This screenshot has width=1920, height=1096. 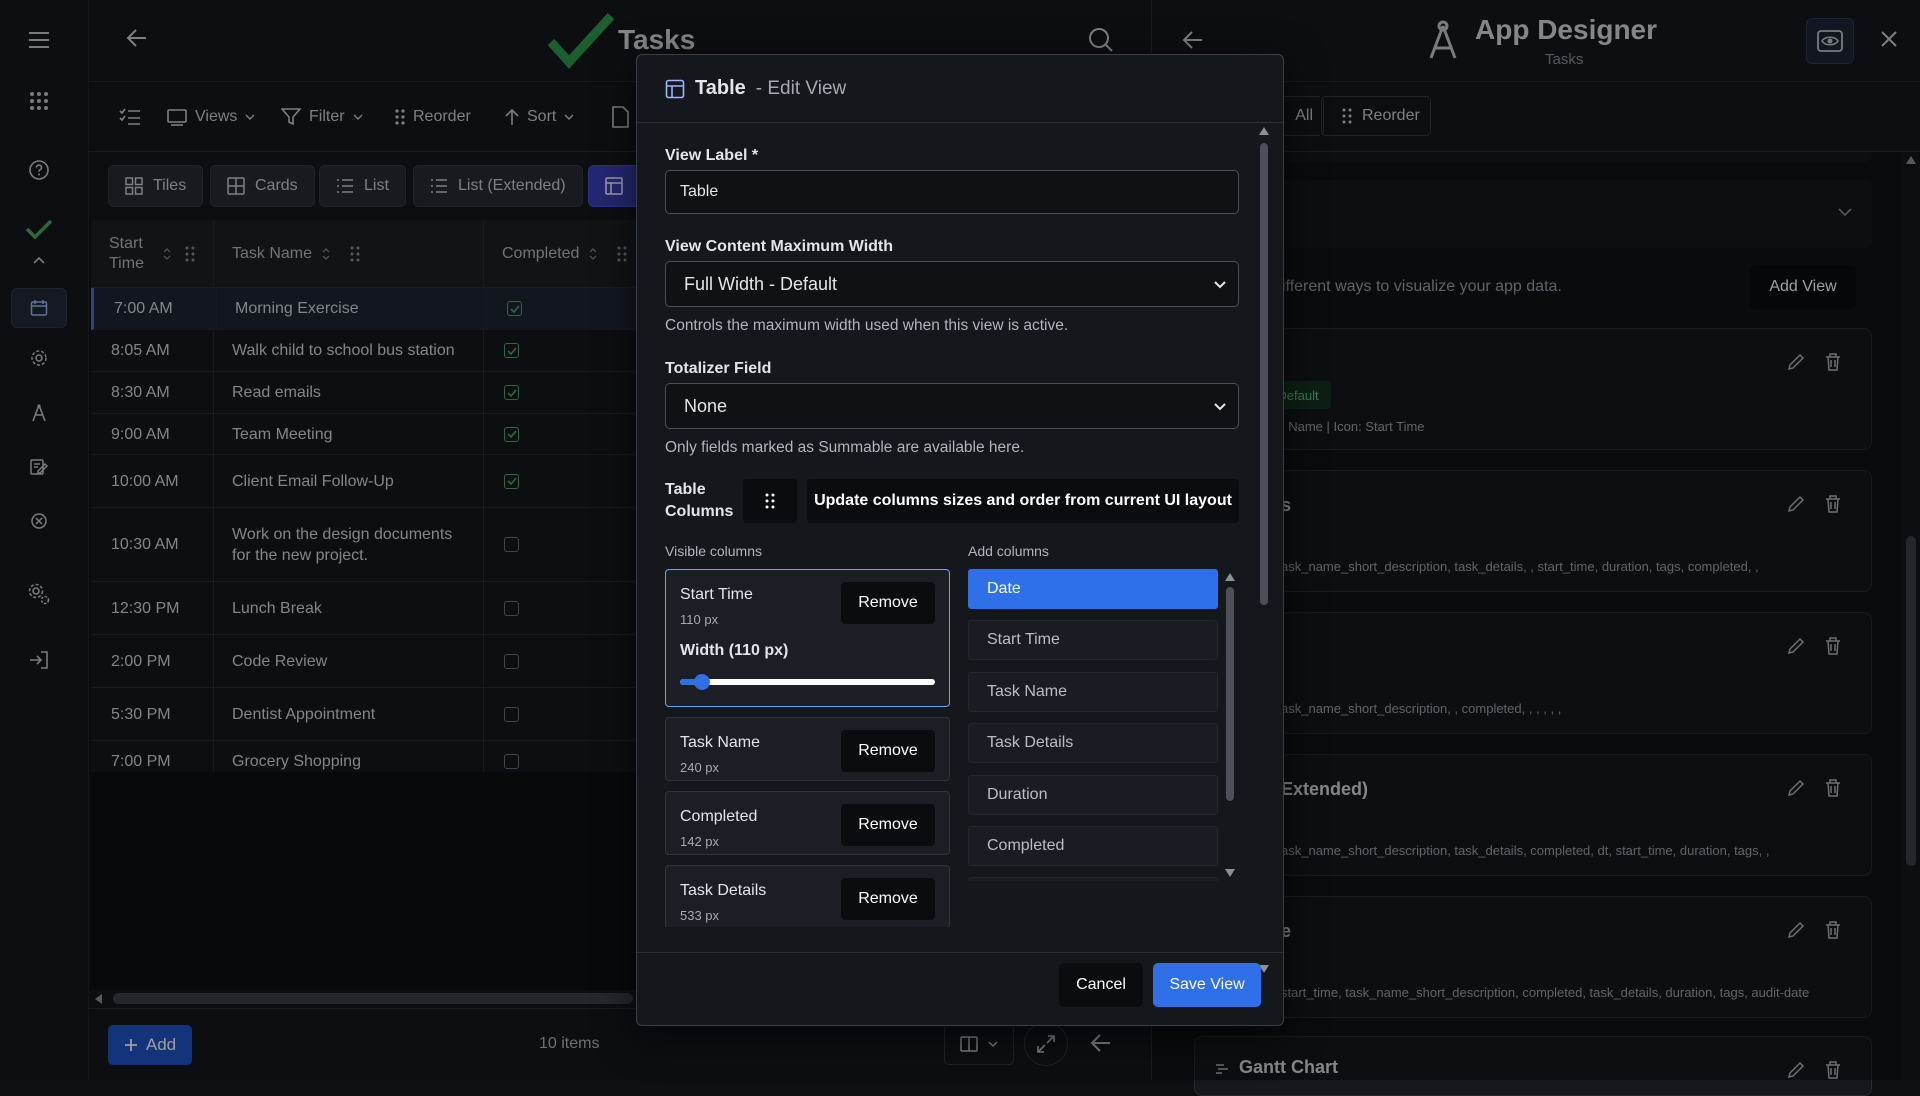 I want to click on add-column-item, so click(x=1093, y=879).